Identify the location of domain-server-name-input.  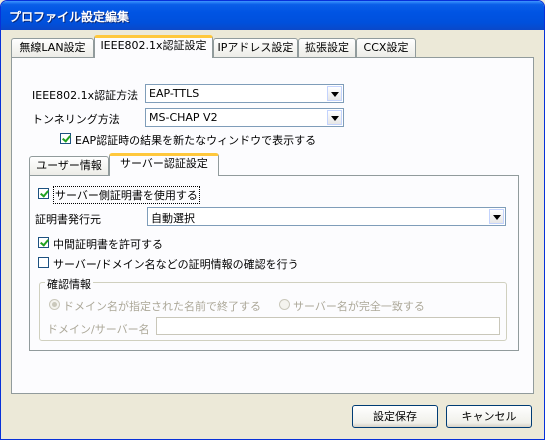
(328, 326).